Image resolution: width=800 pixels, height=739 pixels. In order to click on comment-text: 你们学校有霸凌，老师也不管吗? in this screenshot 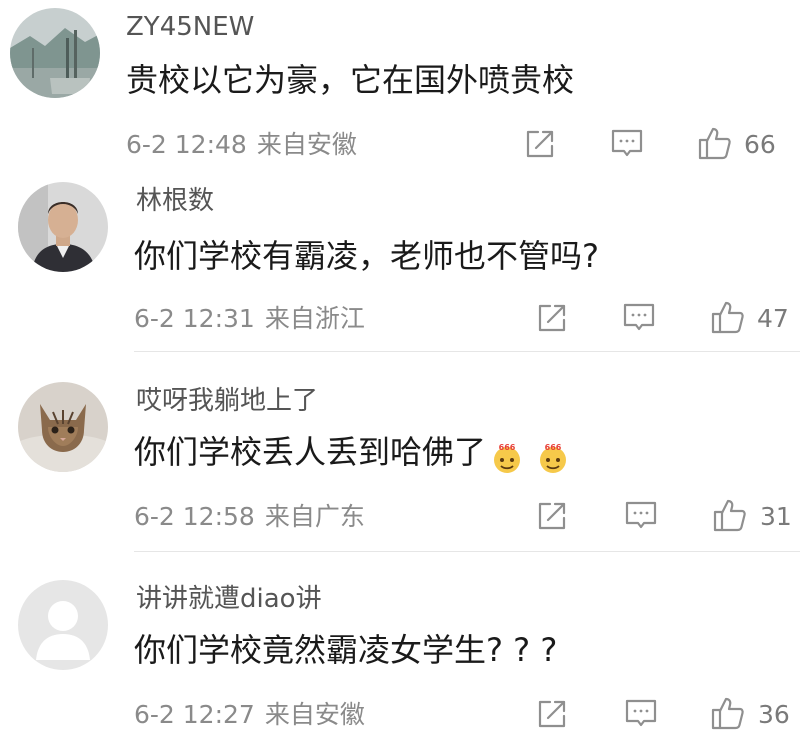, I will do `click(366, 256)`.